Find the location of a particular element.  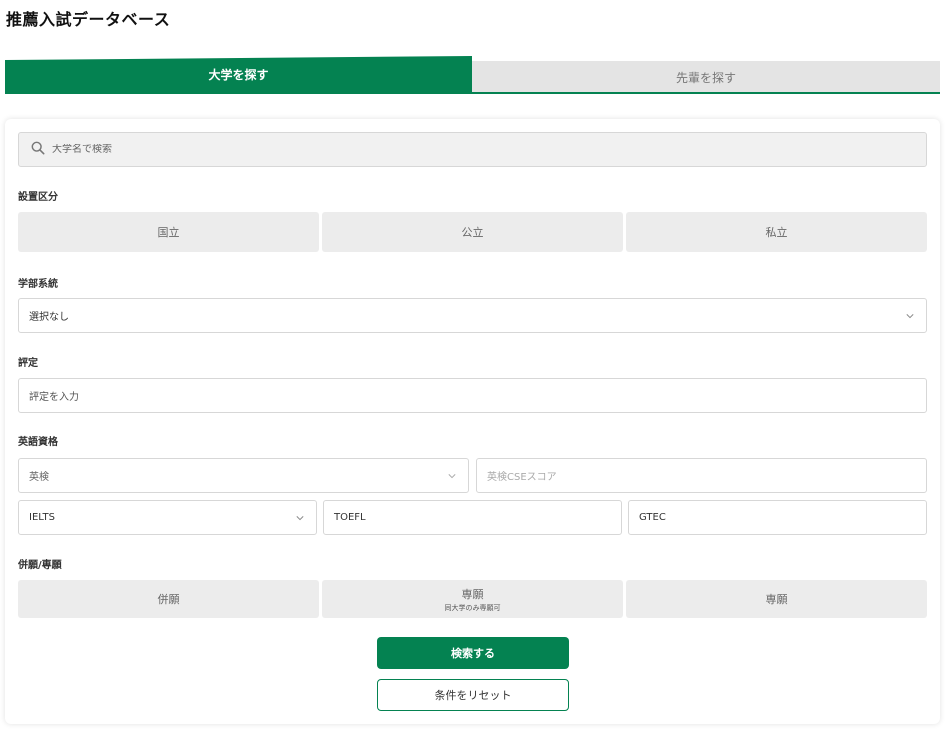

application-heigan-button: 併願 is located at coordinates (168, 599).